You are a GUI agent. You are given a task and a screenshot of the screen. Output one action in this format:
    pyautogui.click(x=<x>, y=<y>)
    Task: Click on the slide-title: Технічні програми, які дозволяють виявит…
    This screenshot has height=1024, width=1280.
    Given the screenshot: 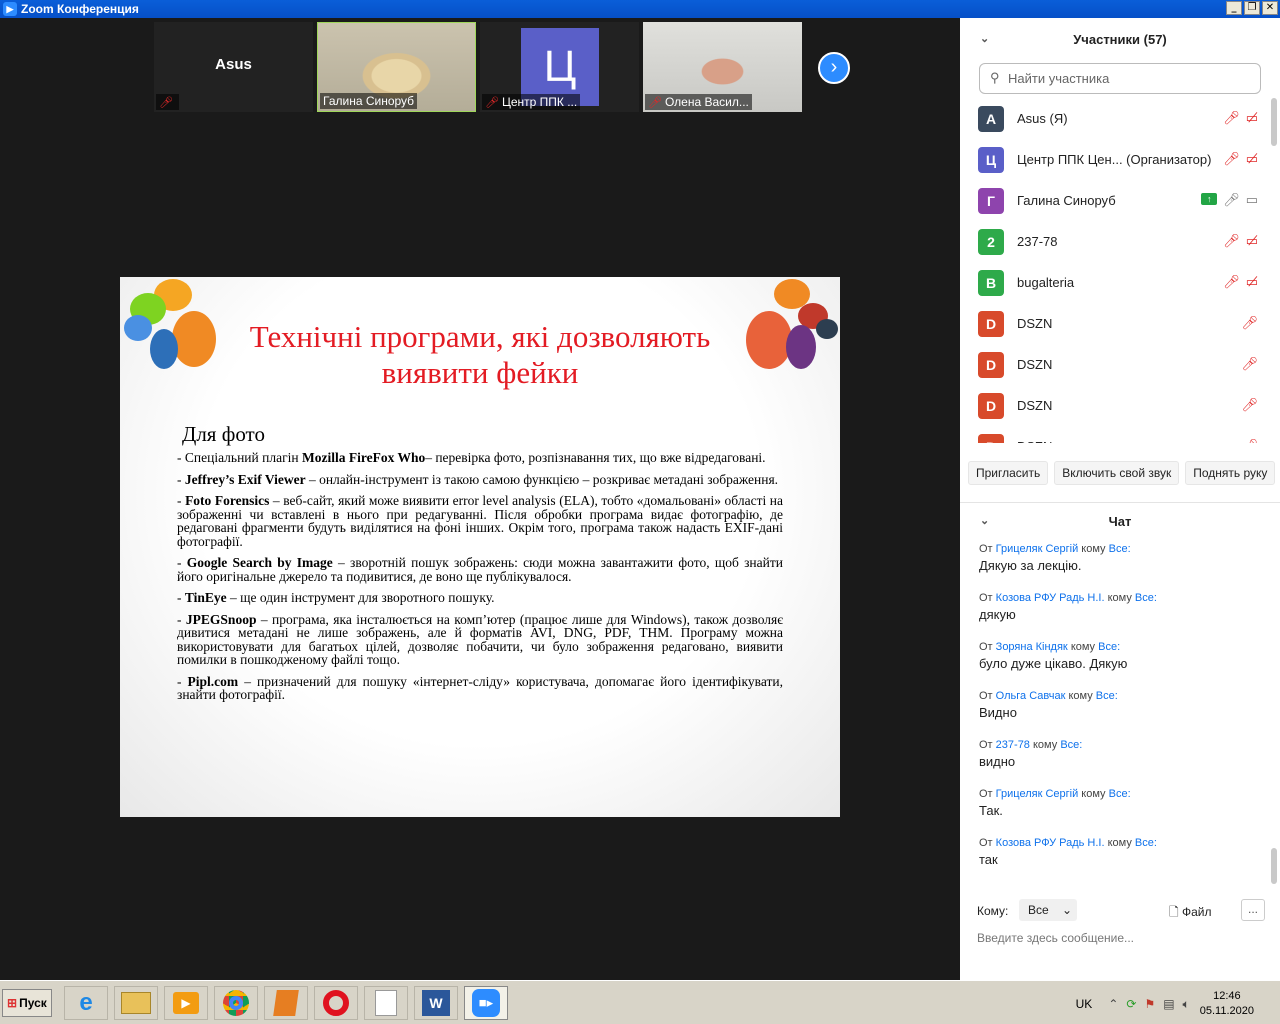 What is the action you would take?
    pyautogui.click(x=480, y=354)
    